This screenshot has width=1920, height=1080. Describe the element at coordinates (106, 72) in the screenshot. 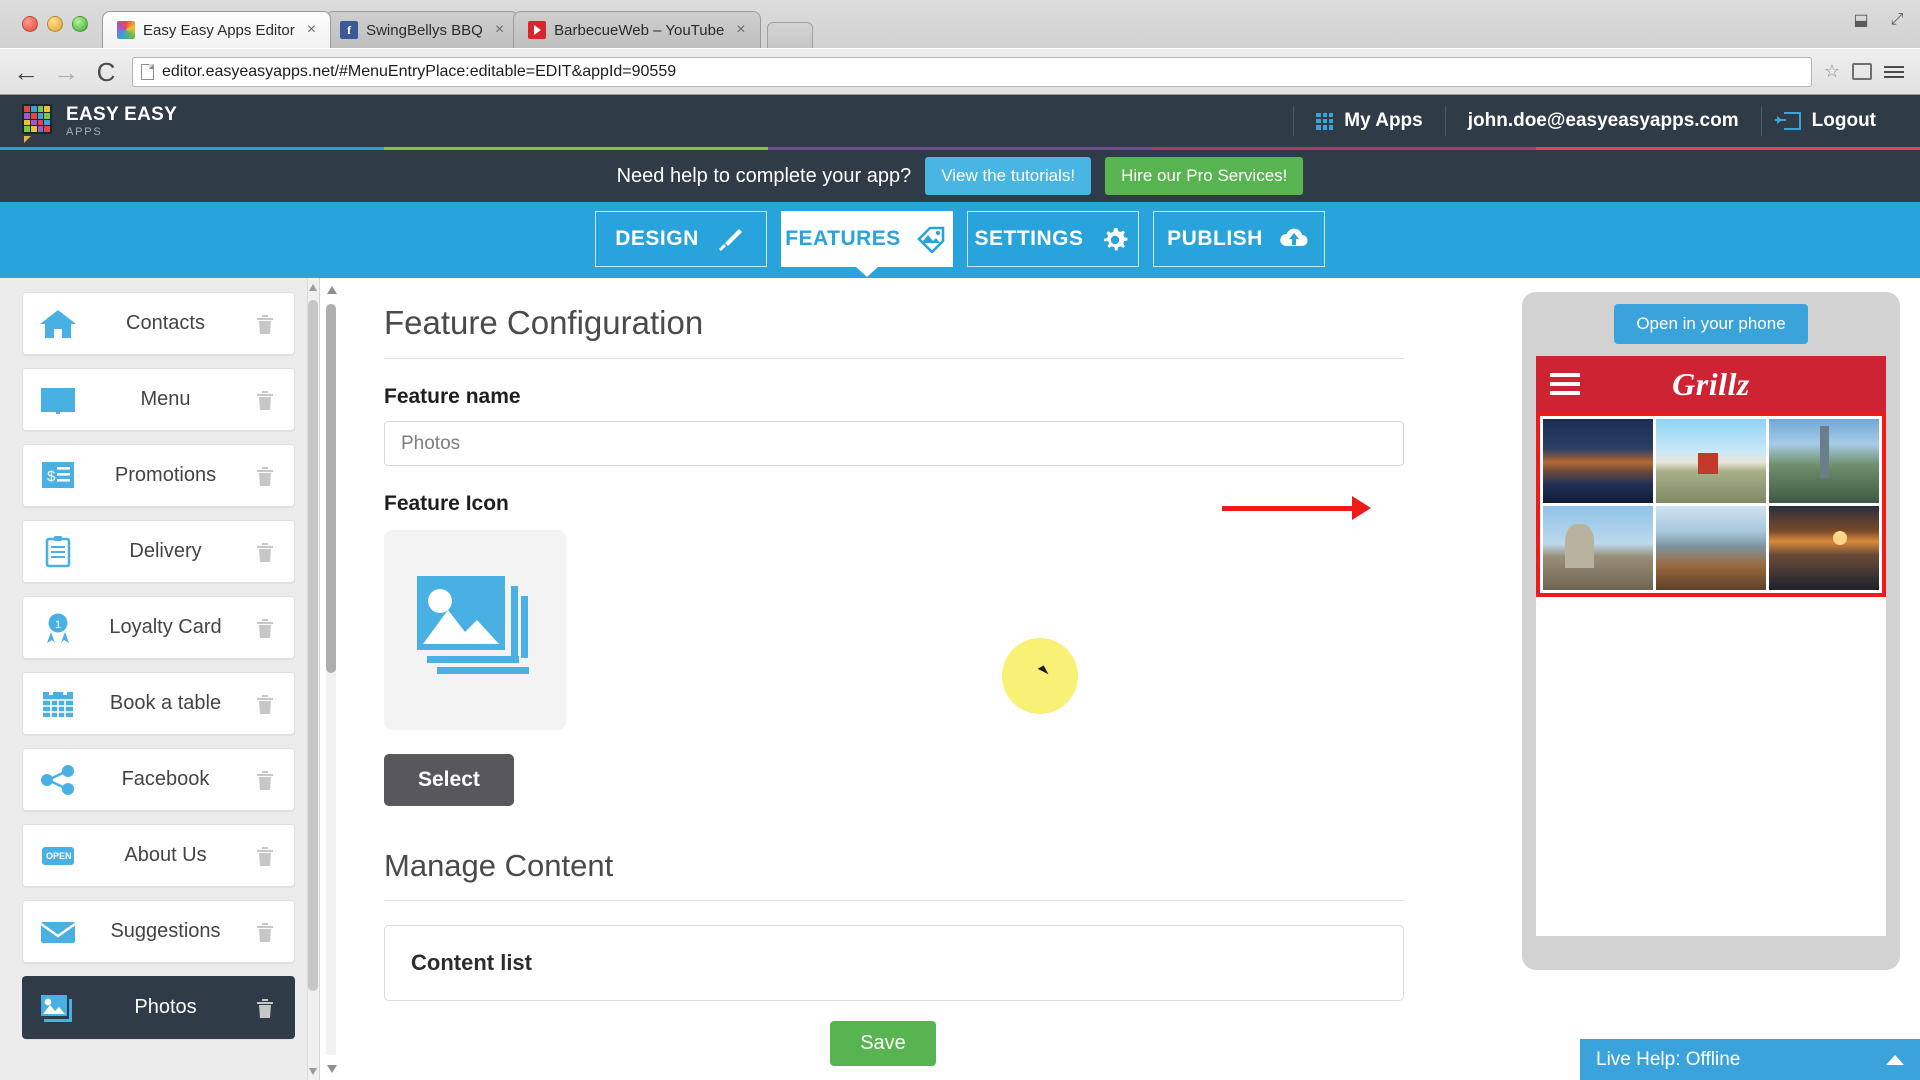

I see `reload-icon: C` at that location.